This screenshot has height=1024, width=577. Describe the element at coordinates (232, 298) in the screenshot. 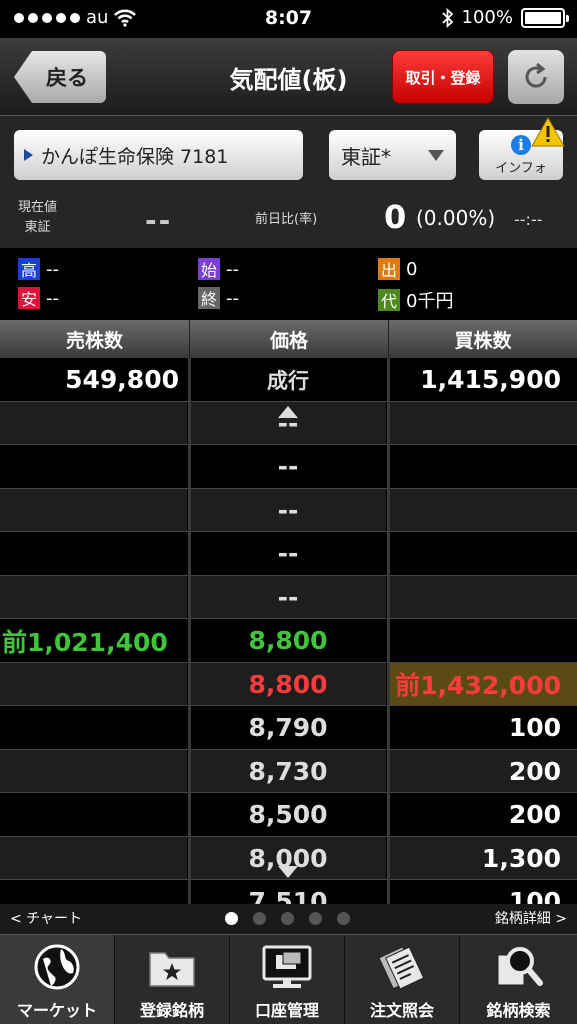

I see `close-value: --` at that location.